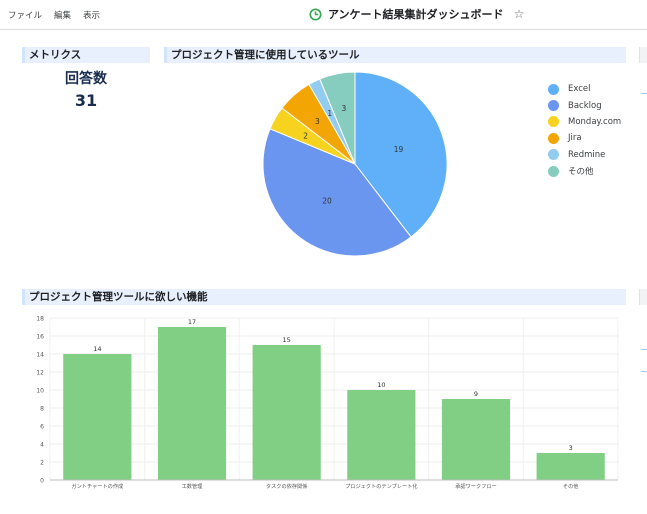 The height and width of the screenshot is (514, 647). Describe the element at coordinates (575, 138) in the screenshot. I see `legend-label: Jira` at that location.